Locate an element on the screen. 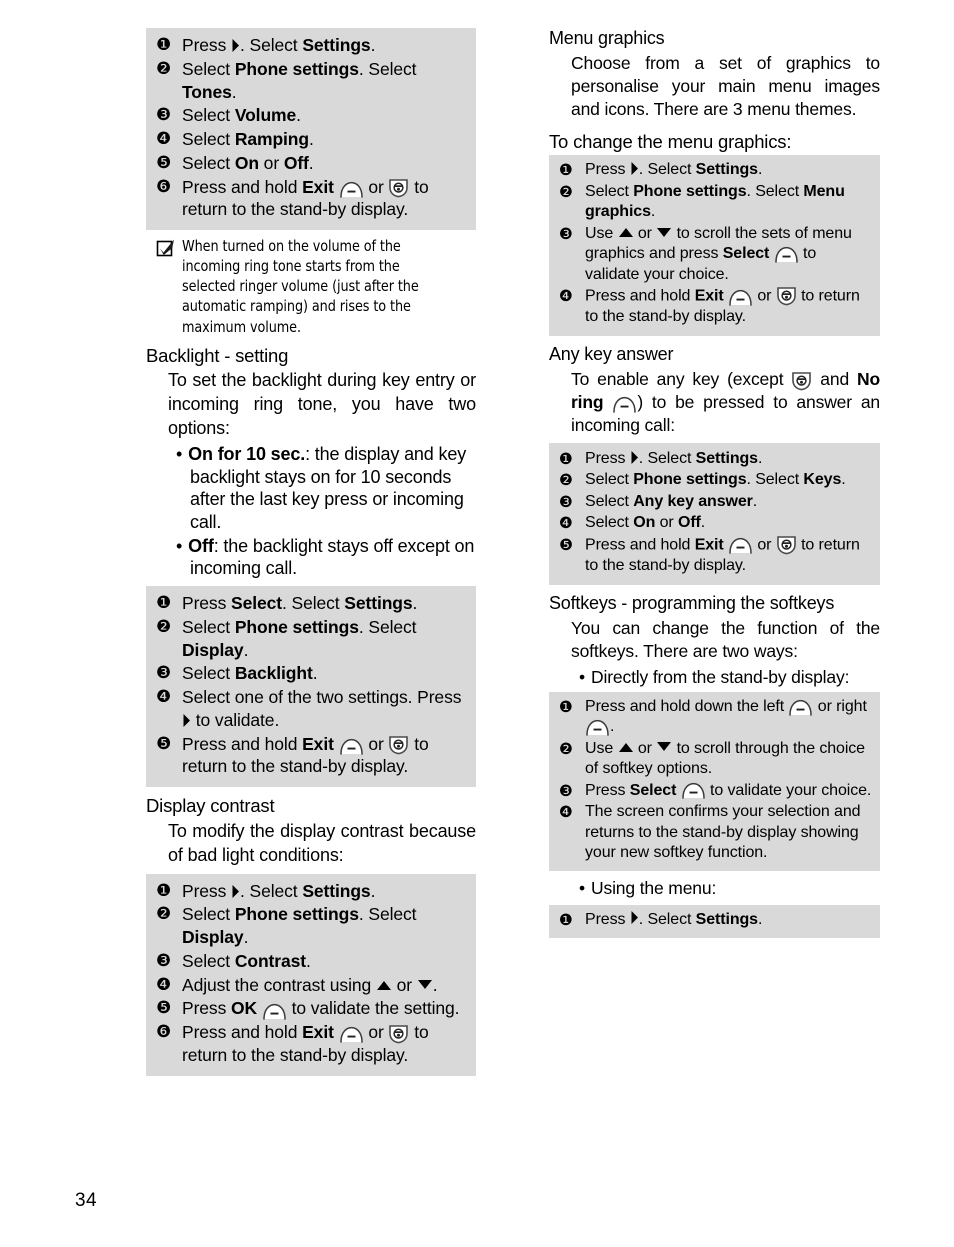 The width and height of the screenshot is (954, 1247). list-item: Using the menu: is located at coordinates (729, 888).